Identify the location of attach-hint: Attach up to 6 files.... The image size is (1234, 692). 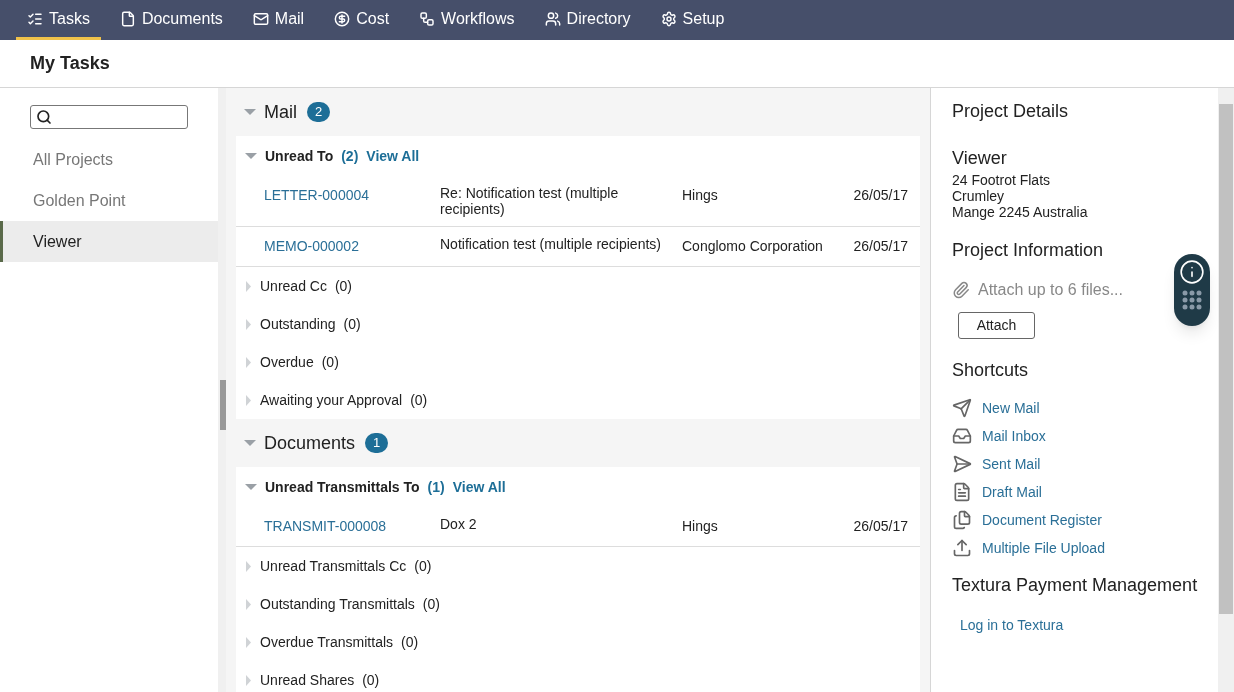
(1050, 290).